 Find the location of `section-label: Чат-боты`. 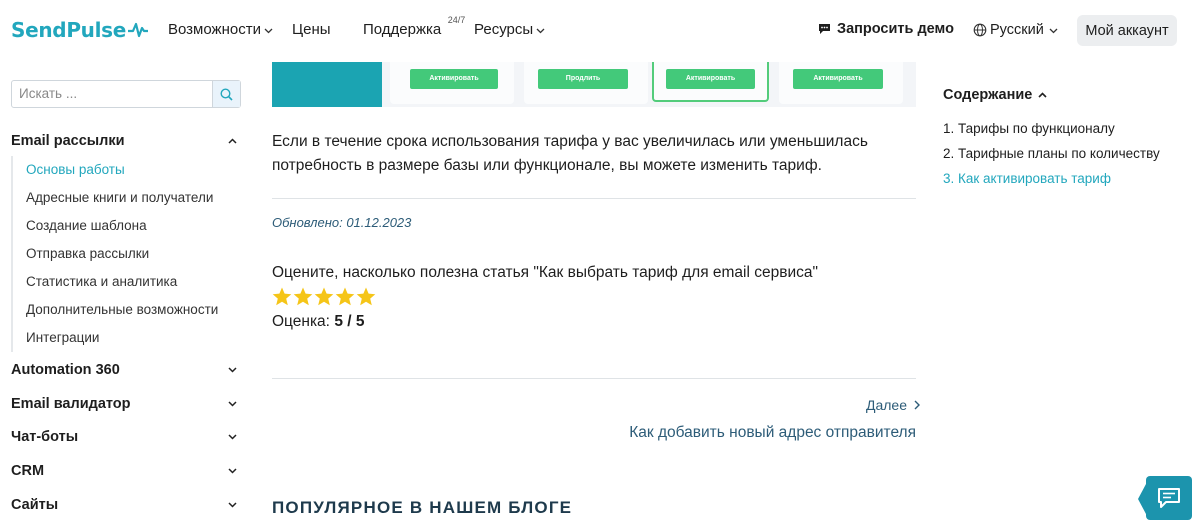

section-label: Чат-боты is located at coordinates (45, 437).